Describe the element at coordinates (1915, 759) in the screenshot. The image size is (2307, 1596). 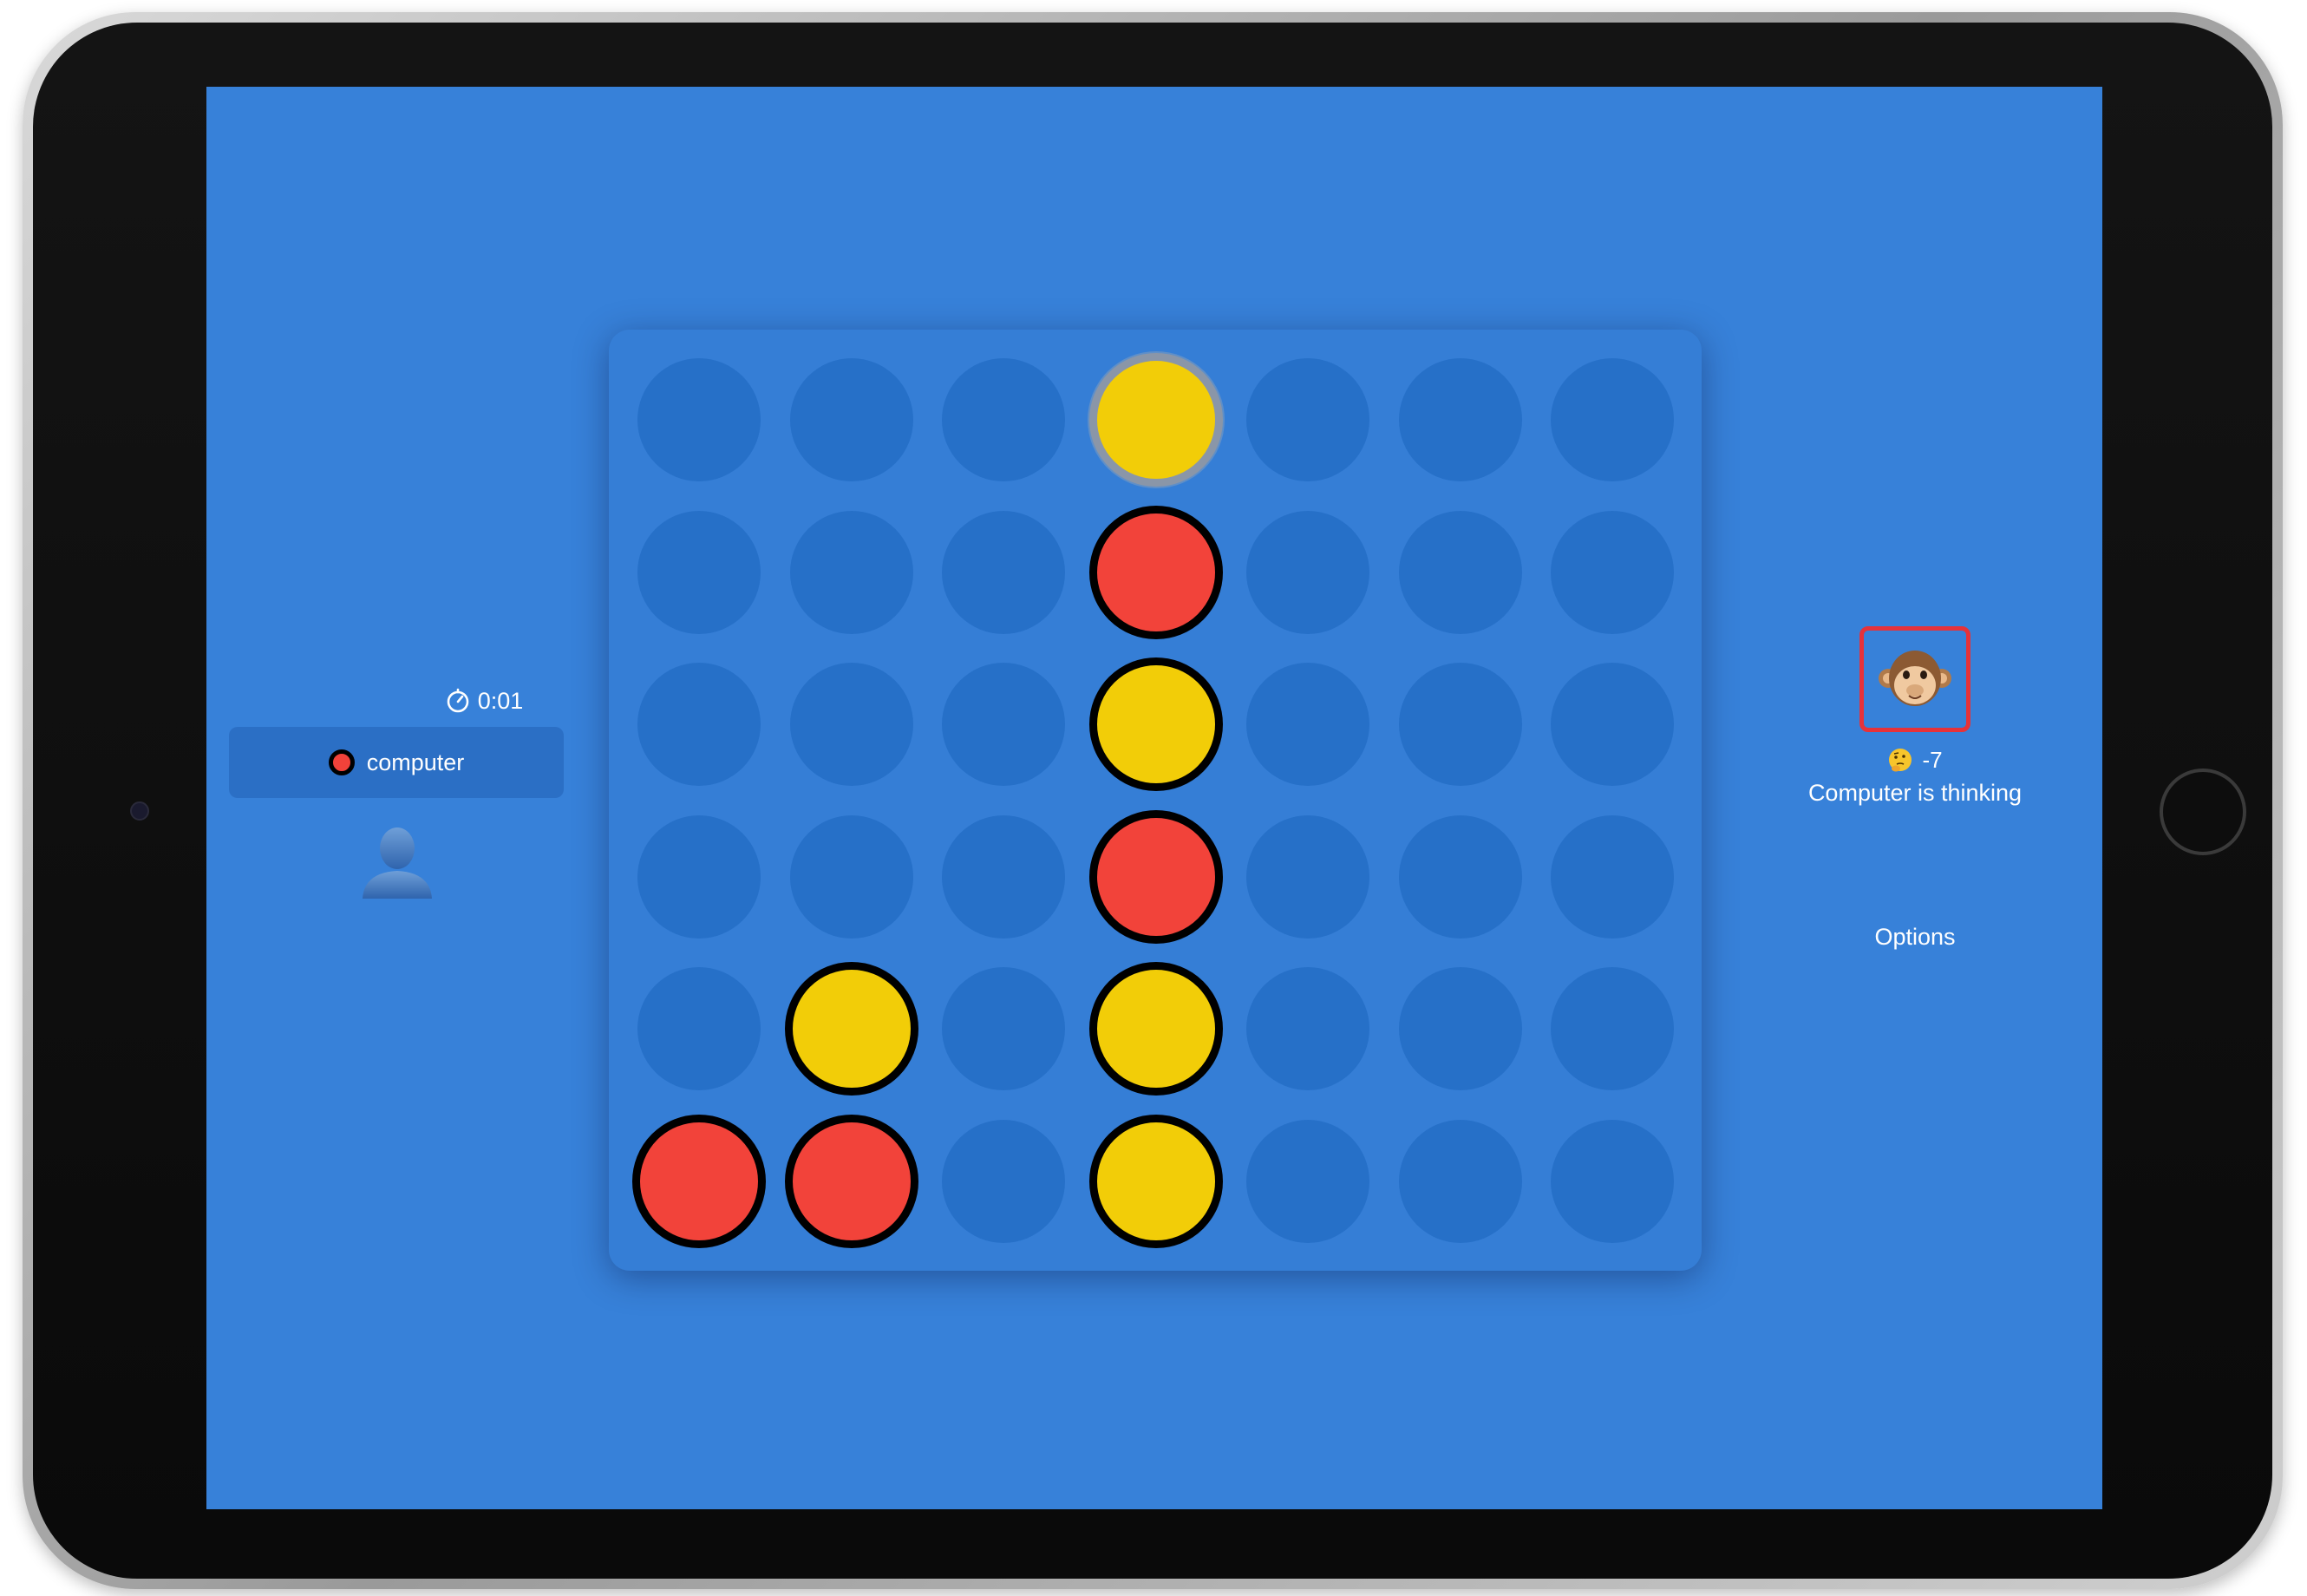
I see `evaluation-score: -7` at that location.